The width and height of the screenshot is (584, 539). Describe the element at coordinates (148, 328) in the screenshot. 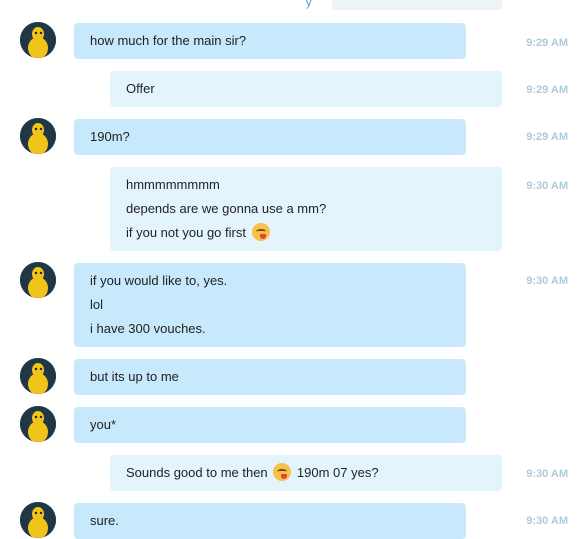

I see `message-text: i have 300 vouches.` at that location.